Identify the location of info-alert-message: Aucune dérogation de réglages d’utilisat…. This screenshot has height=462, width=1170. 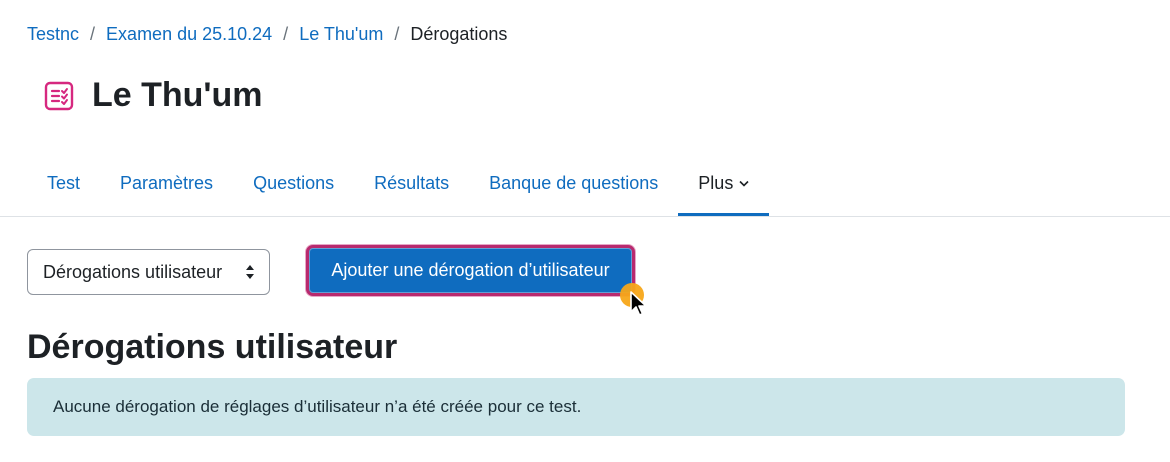
(317, 406).